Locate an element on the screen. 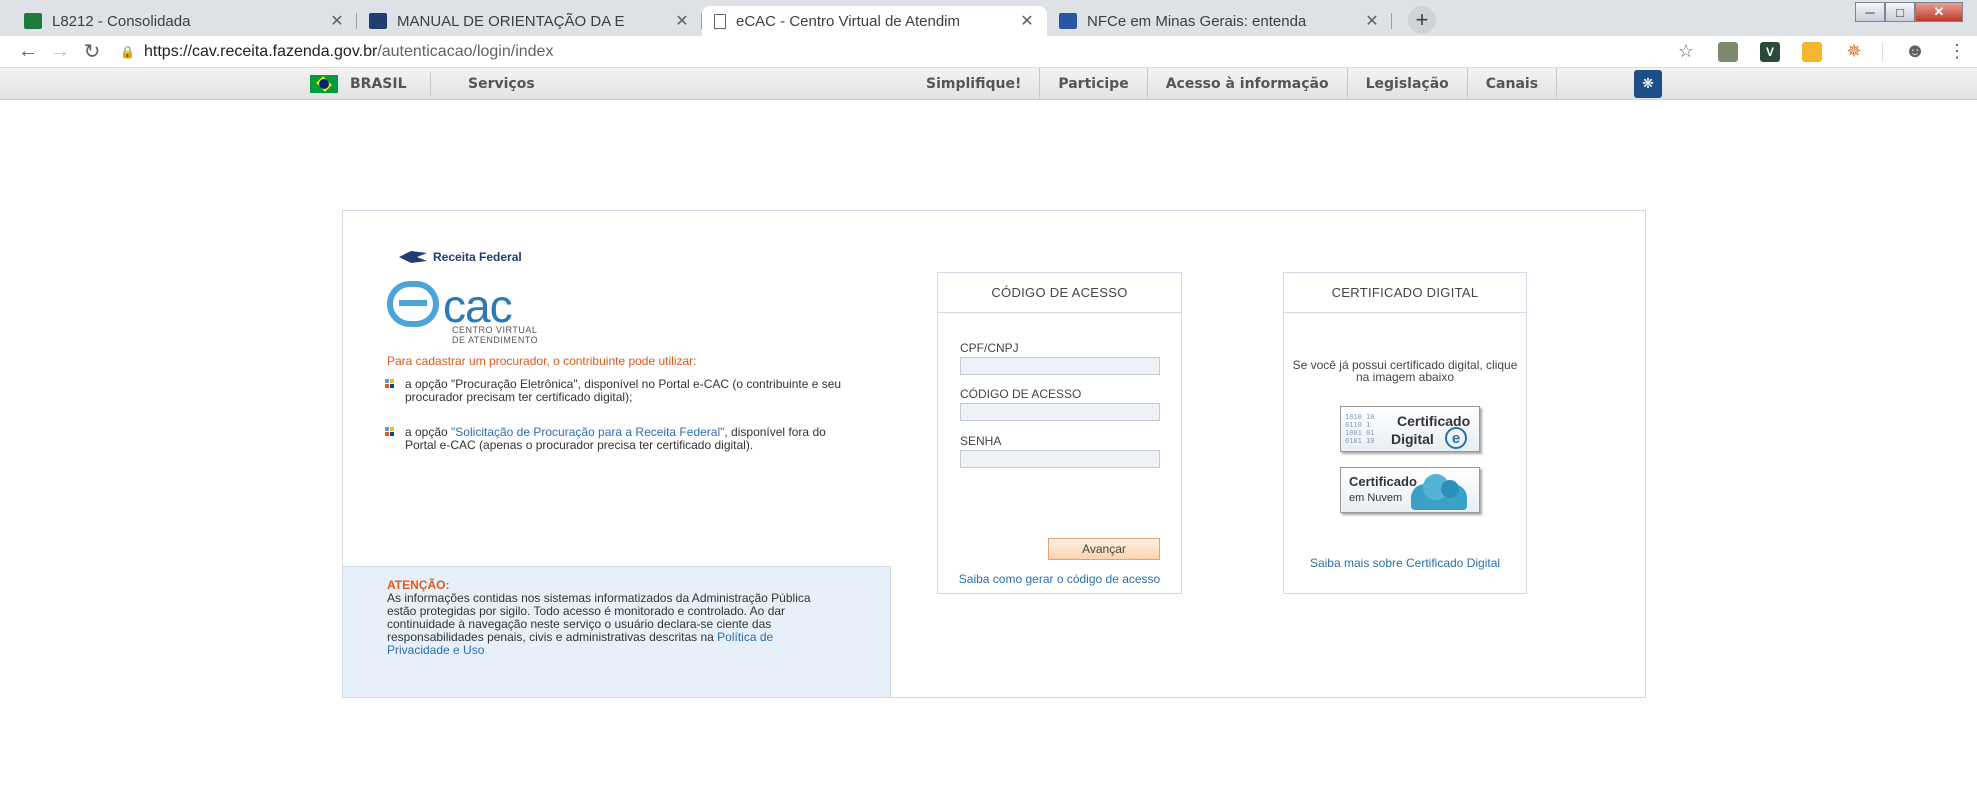  senha-label: SENHA is located at coordinates (981, 441).